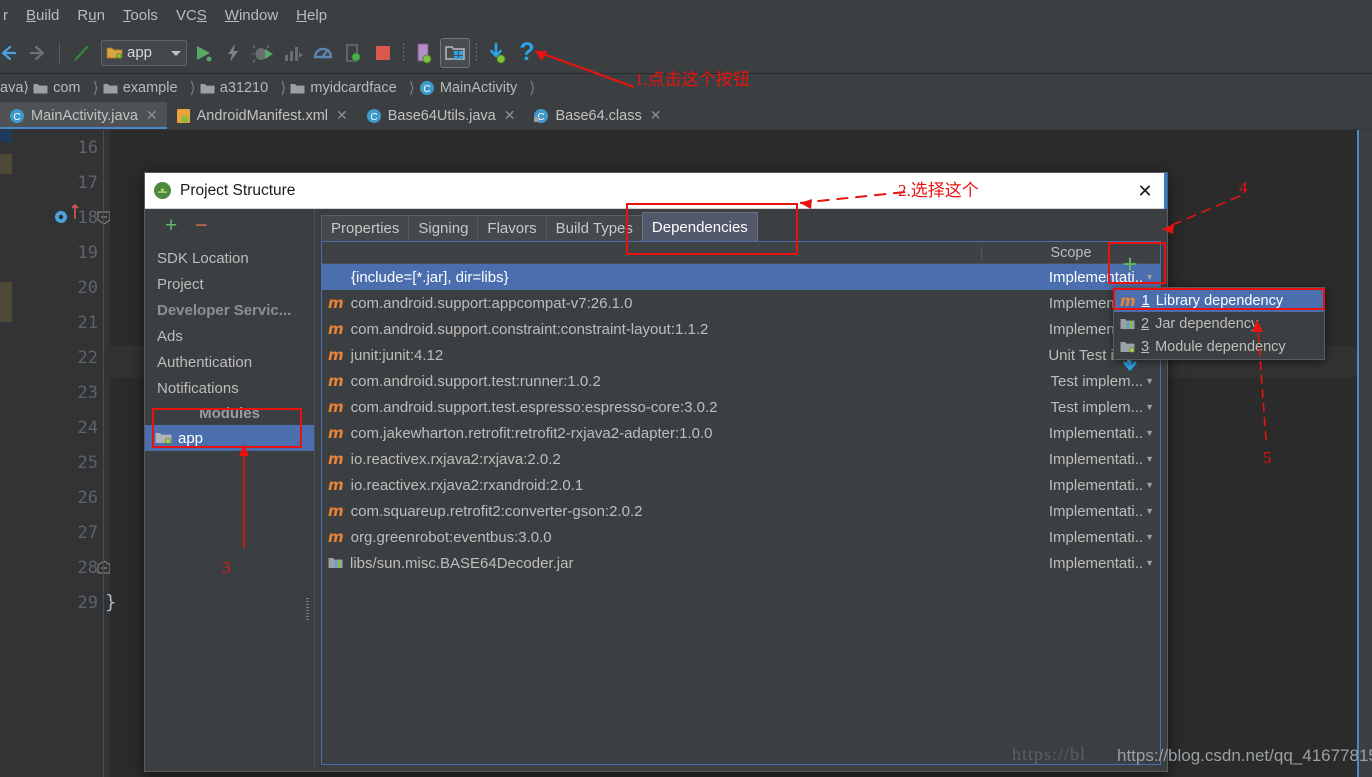  Describe the element at coordinates (229, 438) in the screenshot. I see `sidebar-item-app-module: app` at that location.